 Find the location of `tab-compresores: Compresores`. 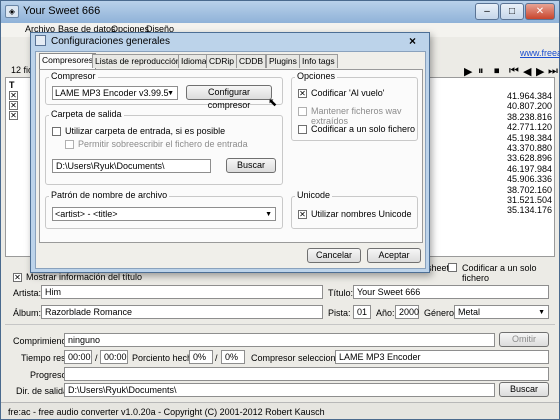

tab-compresores: Compresores is located at coordinates (68, 61).